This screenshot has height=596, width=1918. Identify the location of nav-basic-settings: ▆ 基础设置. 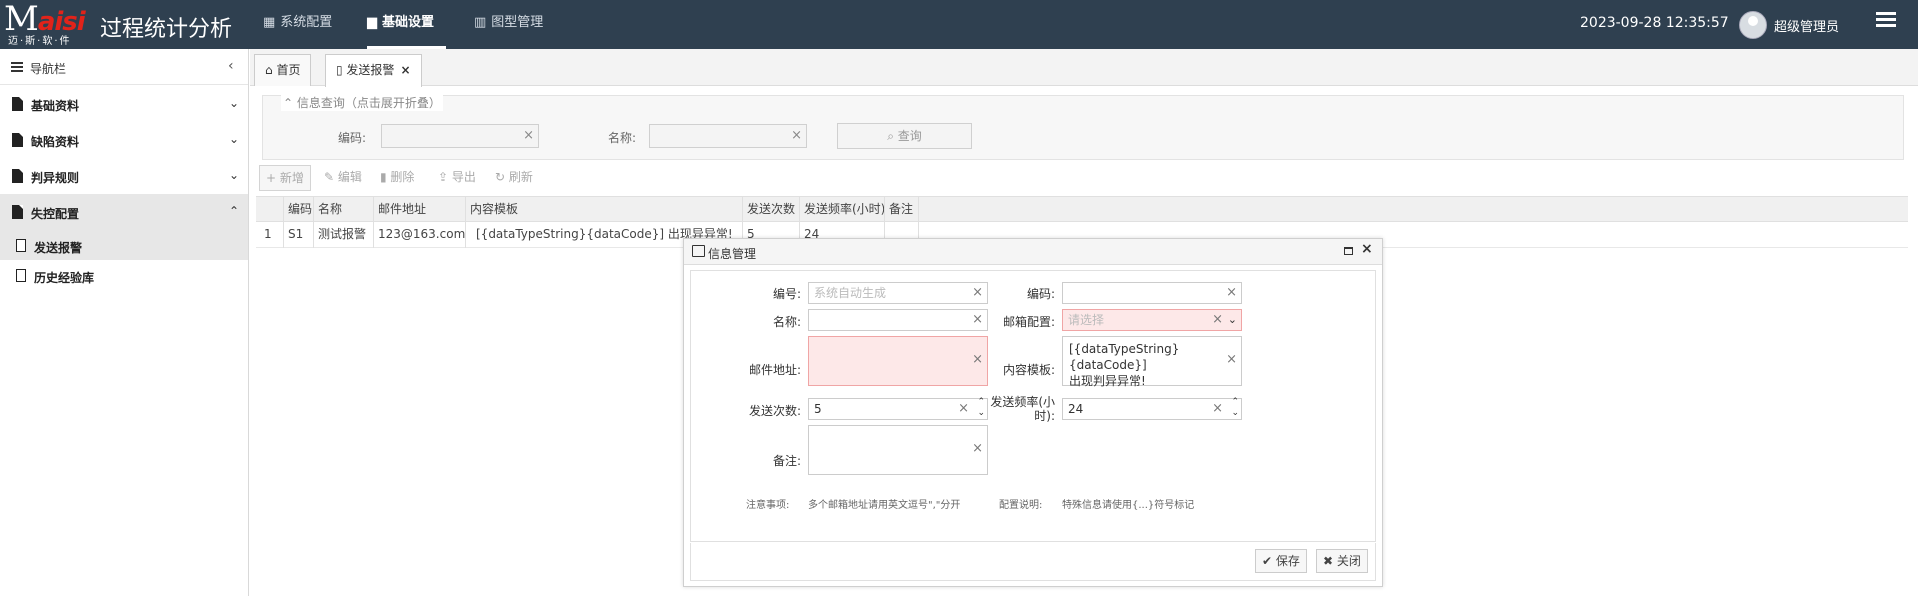
(407, 24).